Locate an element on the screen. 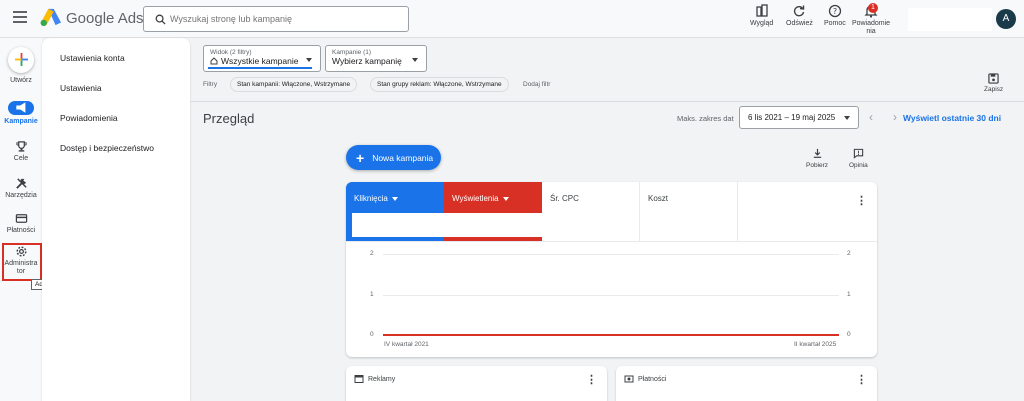 The image size is (1024, 401). tools-icon is located at coordinates (21, 183).